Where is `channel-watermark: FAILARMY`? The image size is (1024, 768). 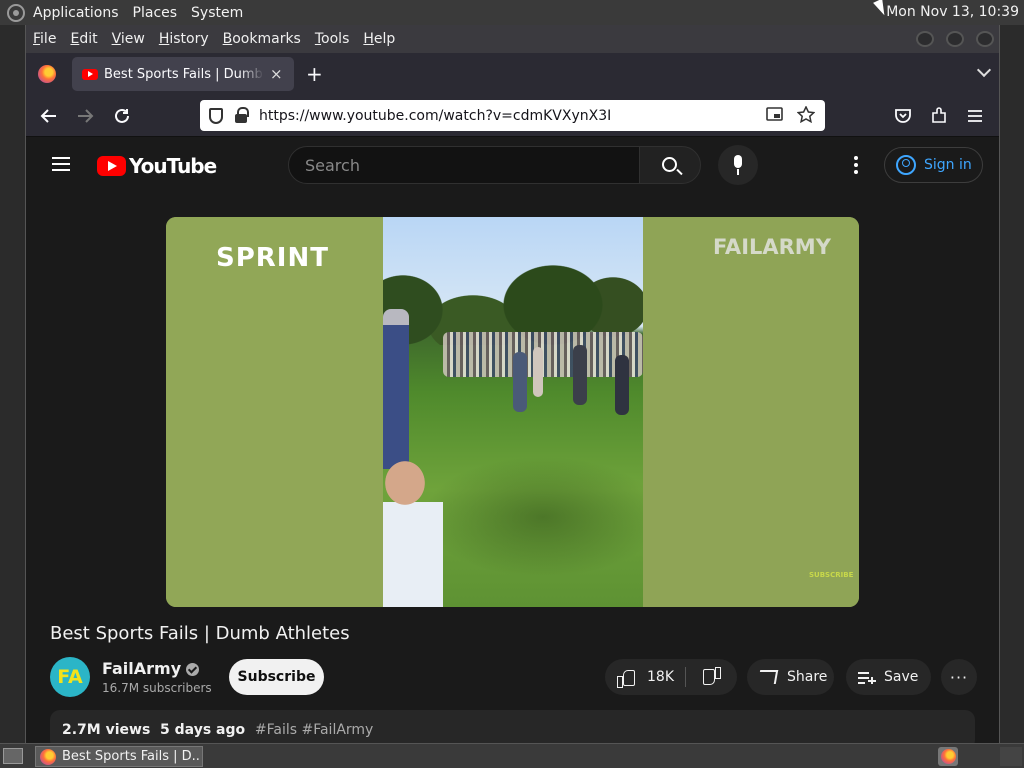 channel-watermark: FAILARMY is located at coordinates (772, 247).